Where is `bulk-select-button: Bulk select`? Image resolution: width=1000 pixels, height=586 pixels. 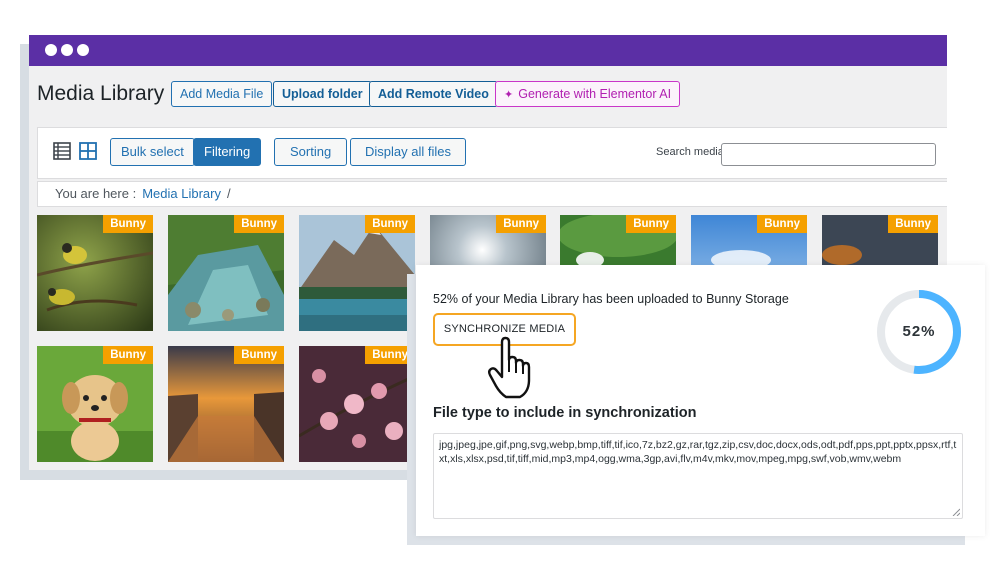
bulk-select-button: Bulk select is located at coordinates (152, 152).